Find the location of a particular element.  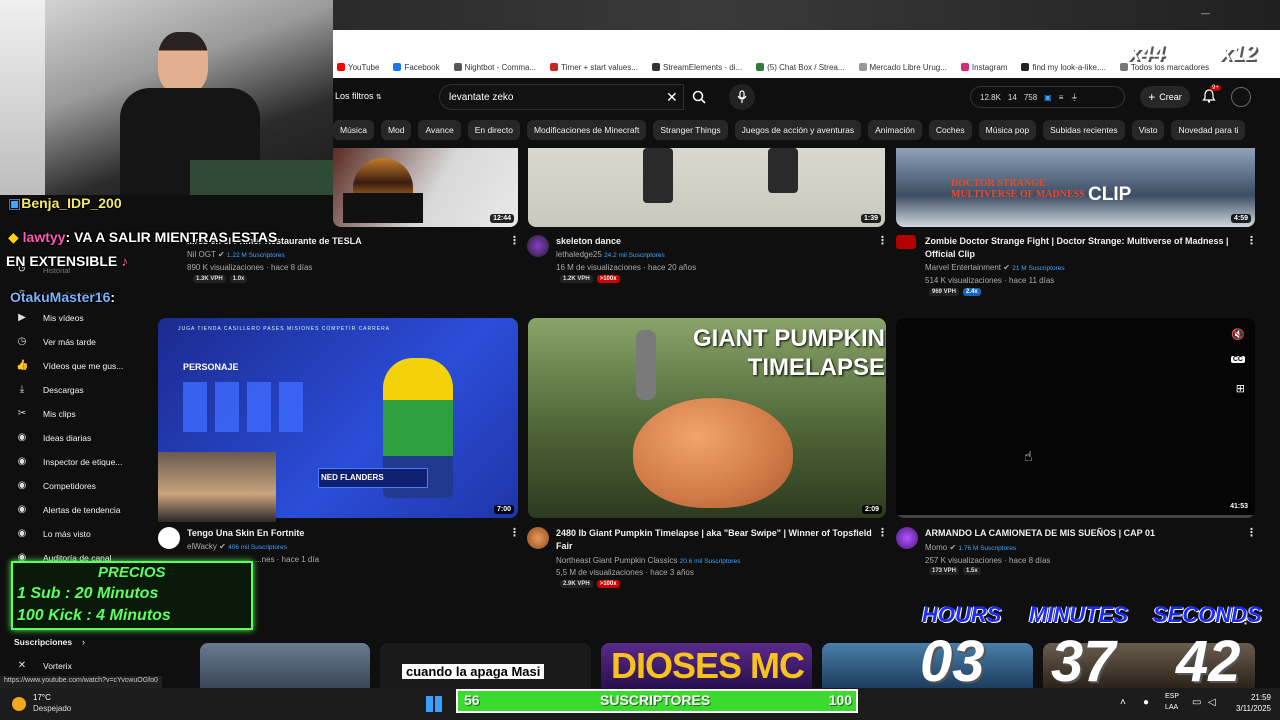

extension-icon: ▣ is located at coordinates (1048, 97).